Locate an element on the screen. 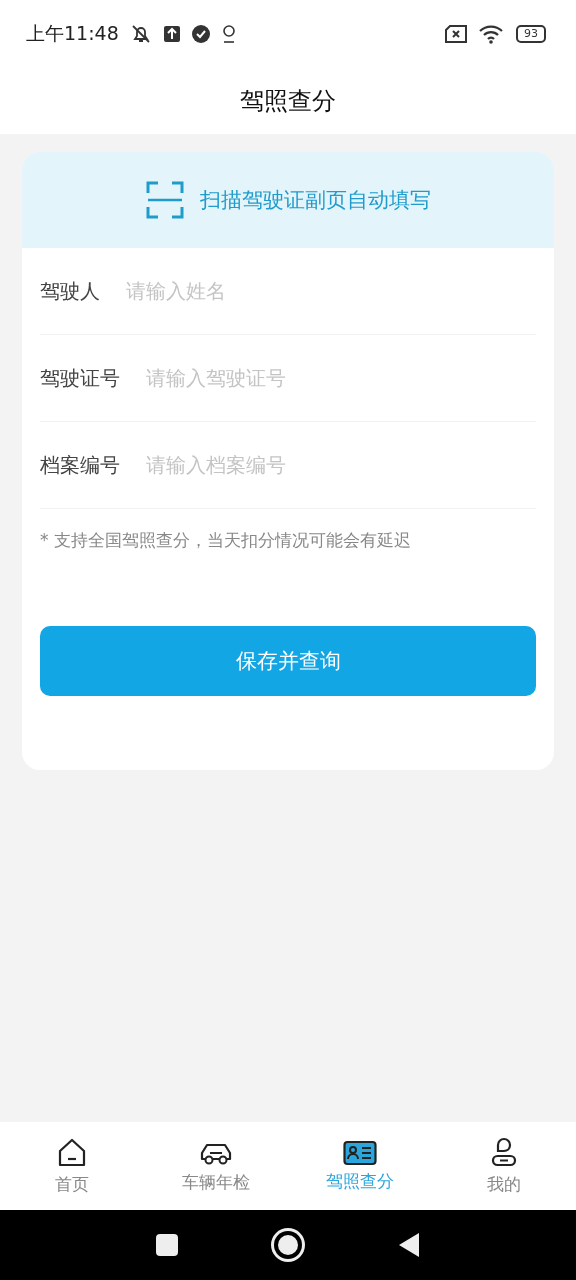 The width and height of the screenshot is (576, 1280). tab: 驾照查分 is located at coordinates (360, 1166).